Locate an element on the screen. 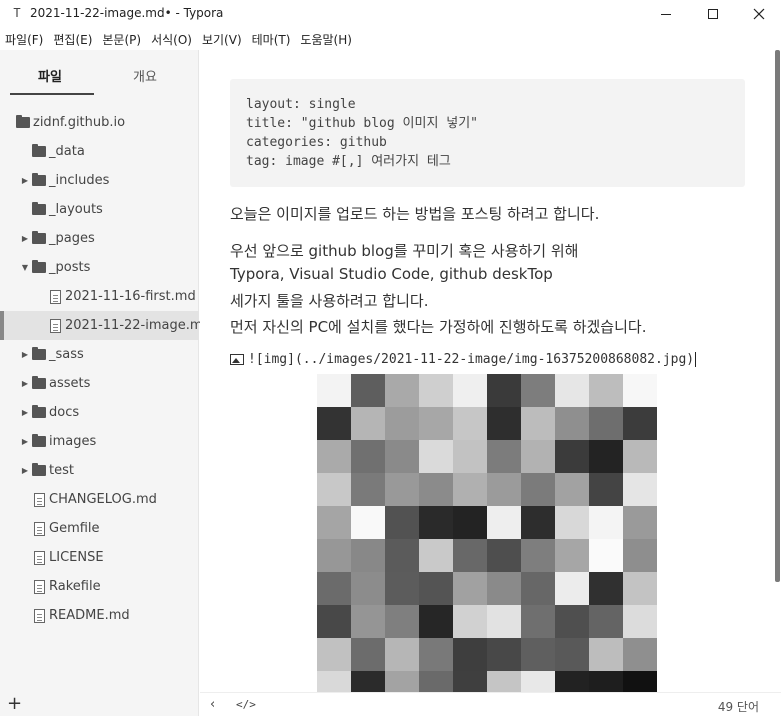  menu-format: 서식(O) is located at coordinates (171, 39).